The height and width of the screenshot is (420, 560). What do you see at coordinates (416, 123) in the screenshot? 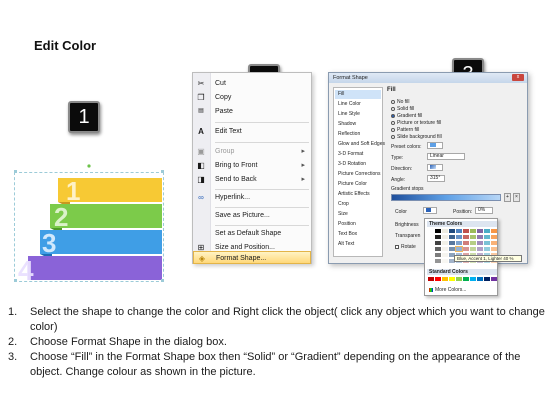
I see `fill-option-picture: Picture or texture fill` at bounding box center [416, 123].